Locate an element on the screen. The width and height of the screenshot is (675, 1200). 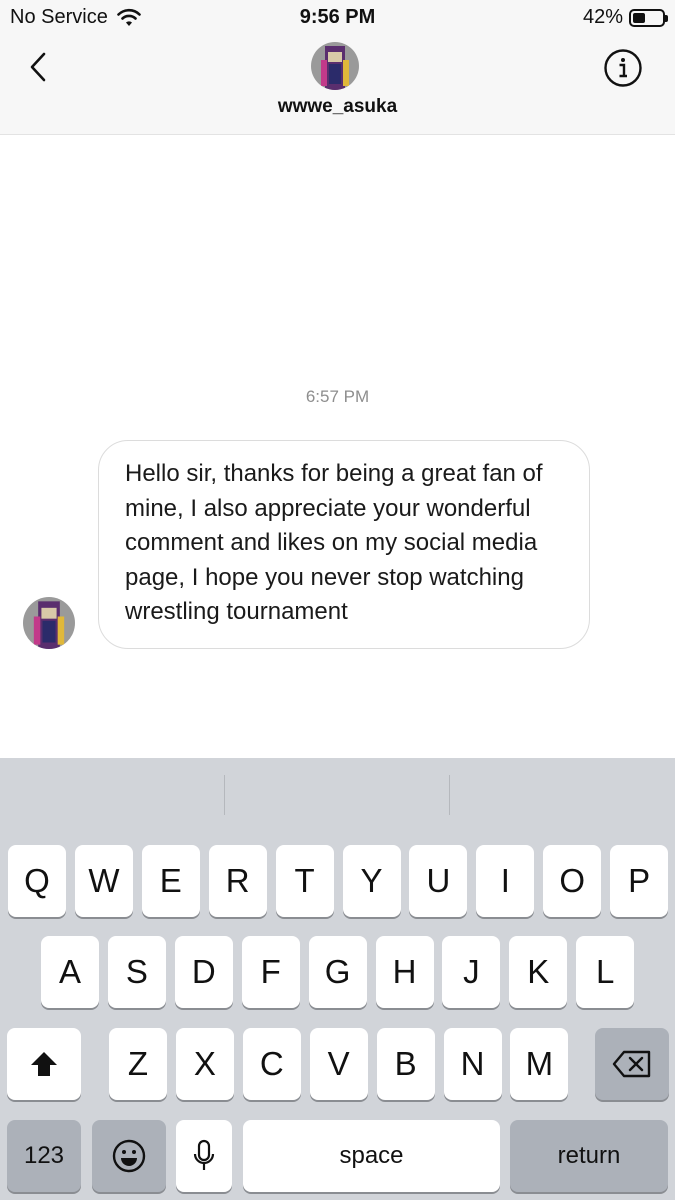
key-k: K is located at coordinates (538, 972).